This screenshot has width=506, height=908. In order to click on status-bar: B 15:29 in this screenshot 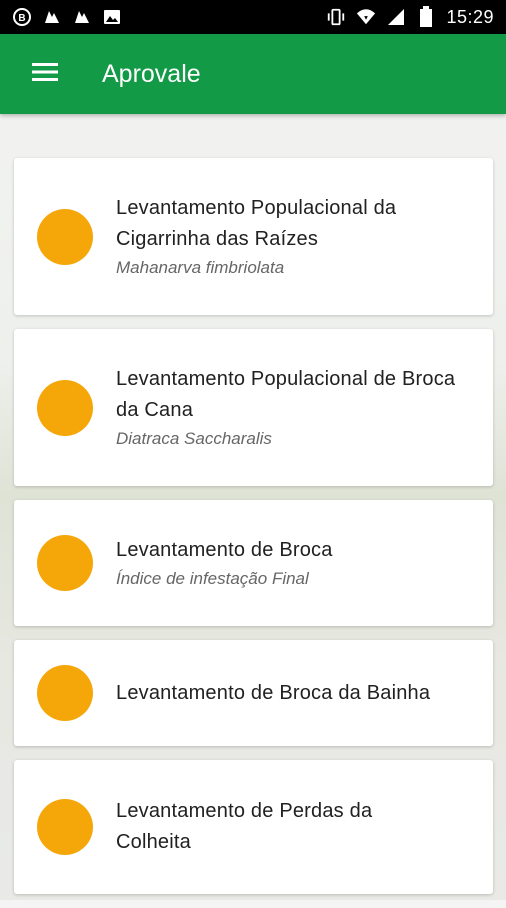, I will do `click(253, 17)`.